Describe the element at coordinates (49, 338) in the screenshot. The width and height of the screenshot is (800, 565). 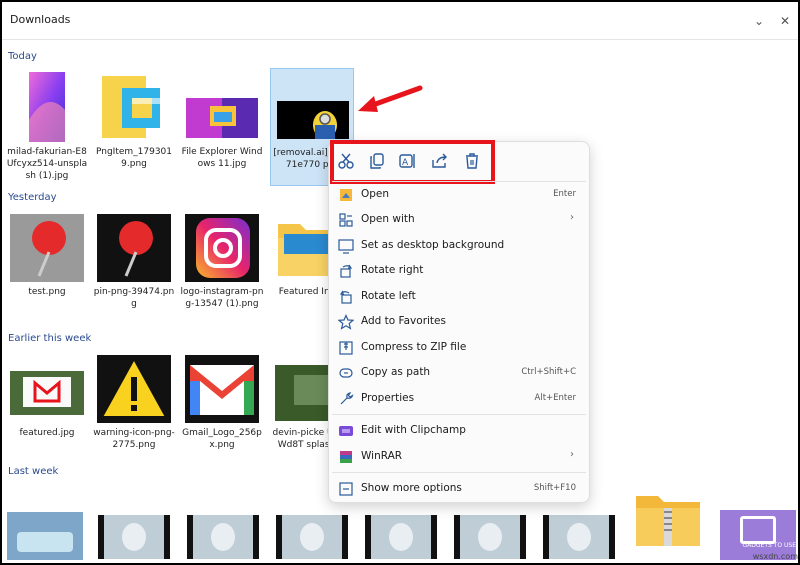
I see `section-earlier-this-week: Earlier this week` at that location.